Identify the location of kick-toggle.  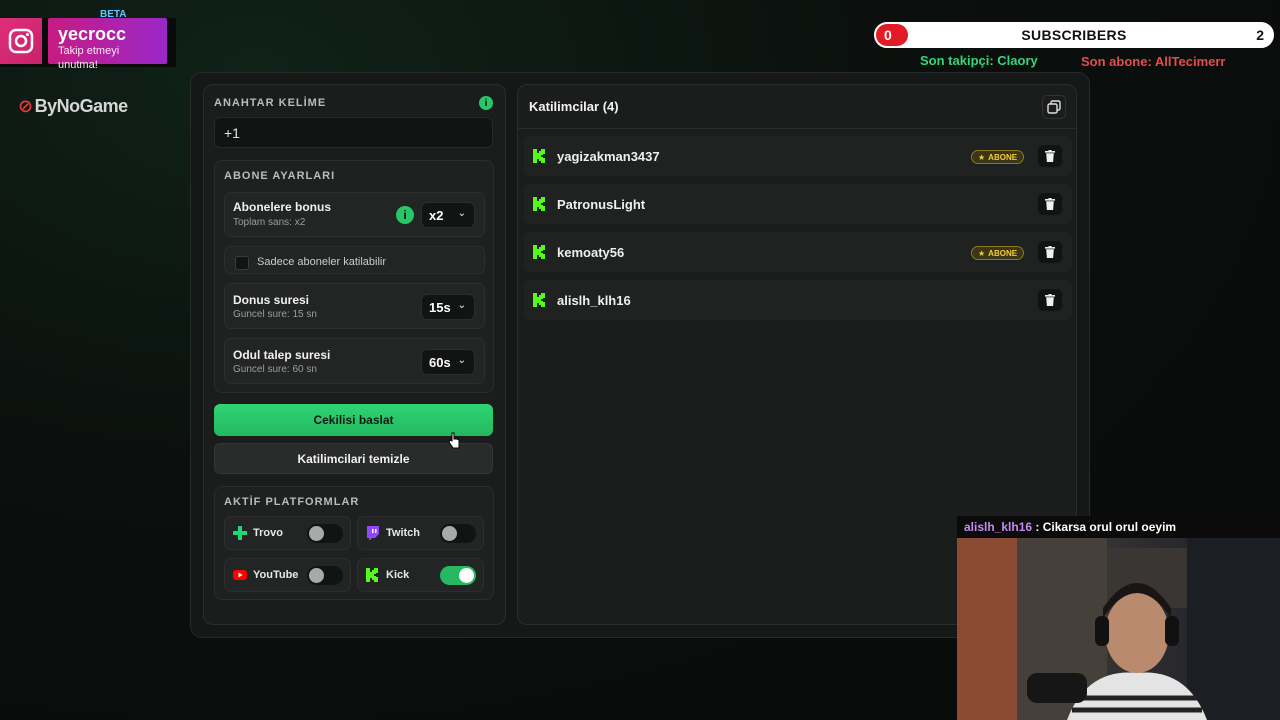
(458, 575).